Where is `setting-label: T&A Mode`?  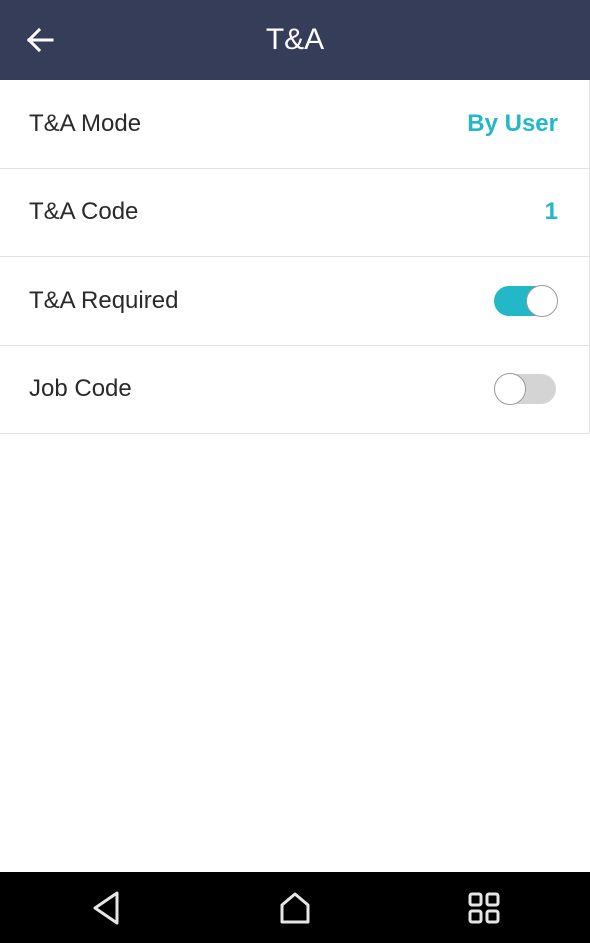 setting-label: T&A Mode is located at coordinates (85, 123).